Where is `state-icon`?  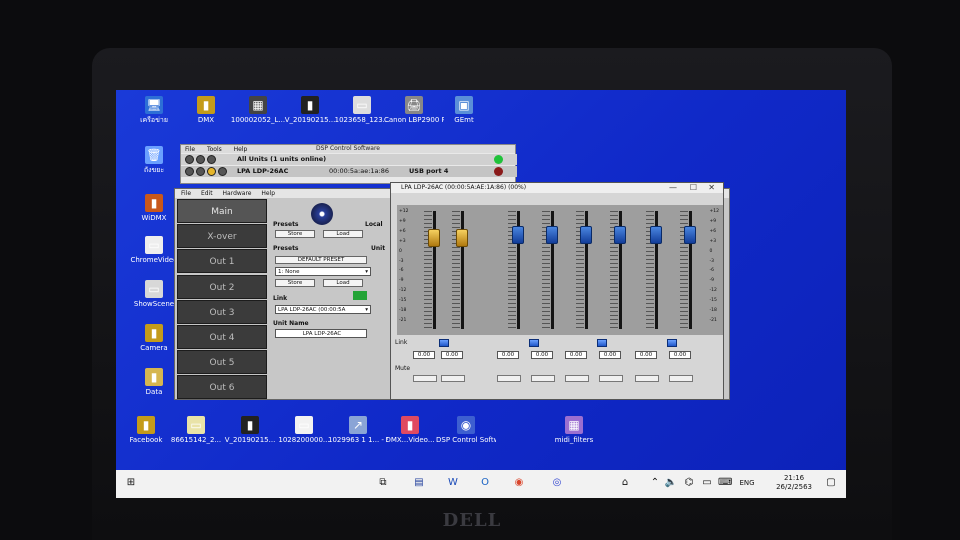 state-icon is located at coordinates (211, 159).